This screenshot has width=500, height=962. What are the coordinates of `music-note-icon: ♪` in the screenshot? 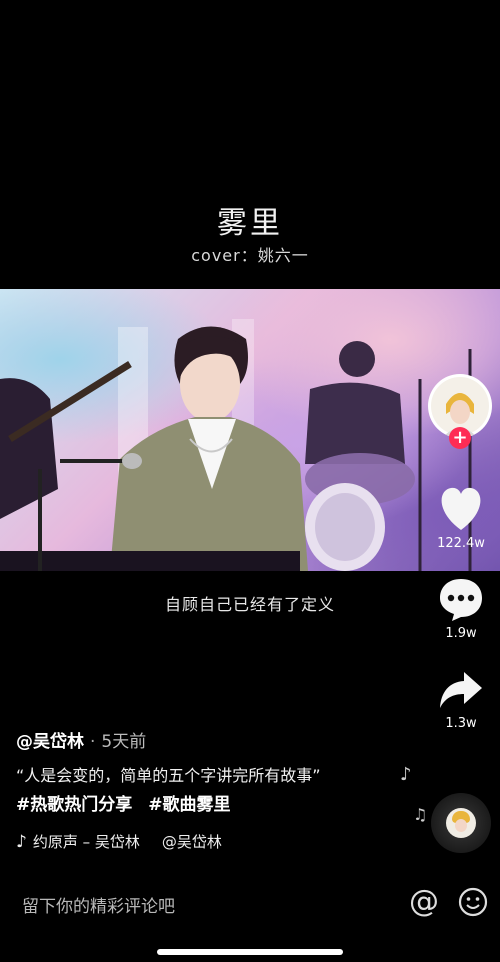 It's located at (406, 774).